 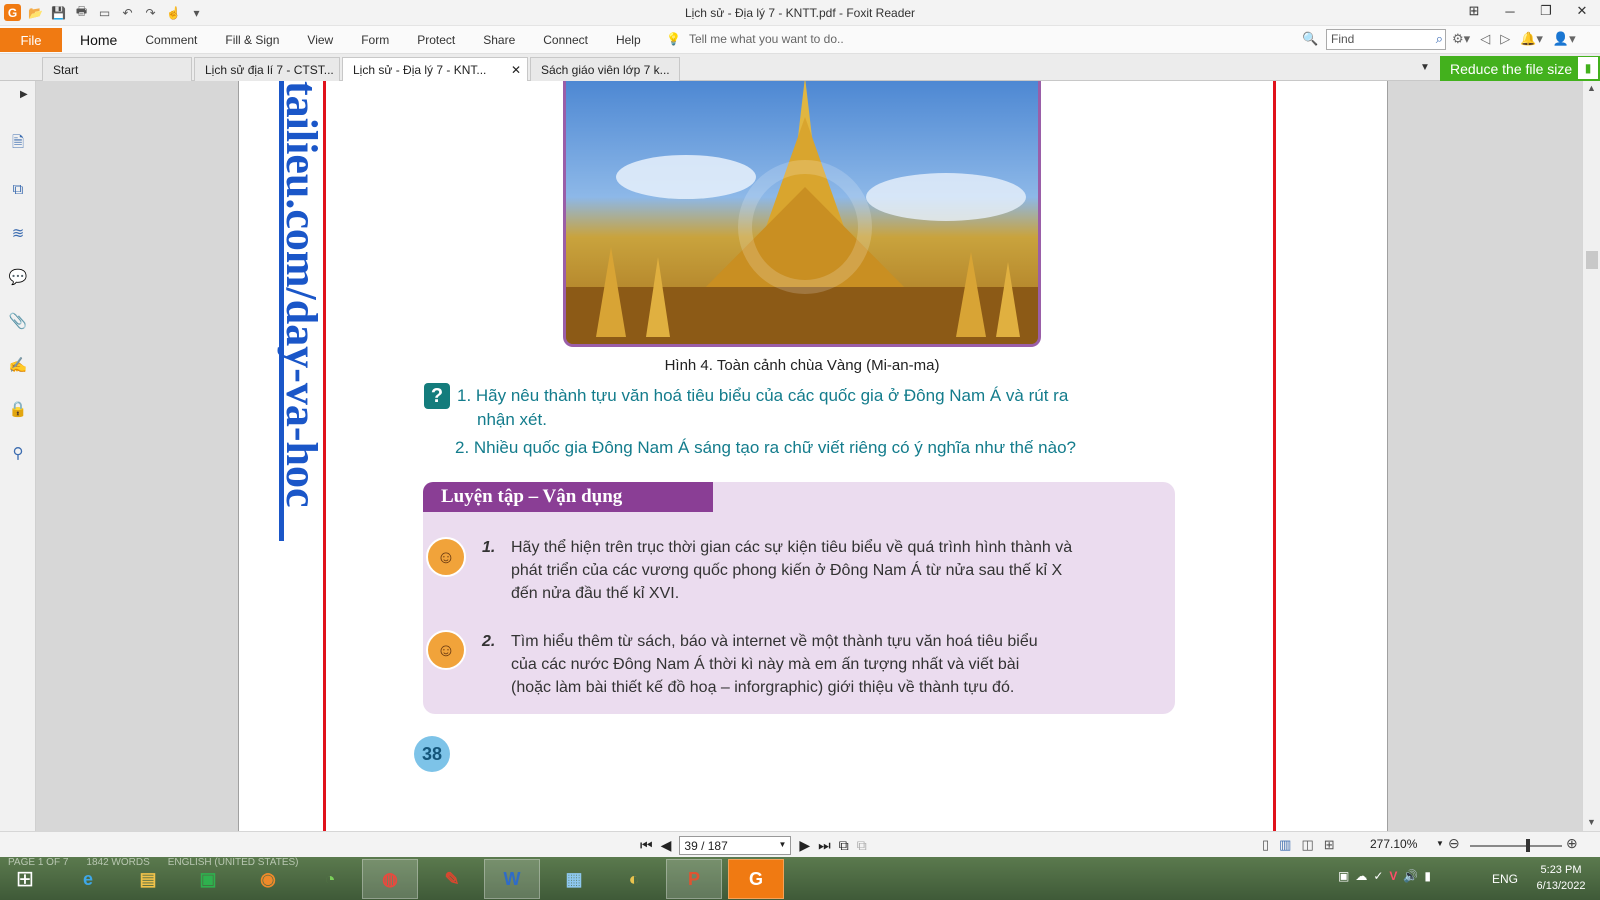 What do you see at coordinates (1592, 260) in the screenshot?
I see `scroll-thumb` at bounding box center [1592, 260].